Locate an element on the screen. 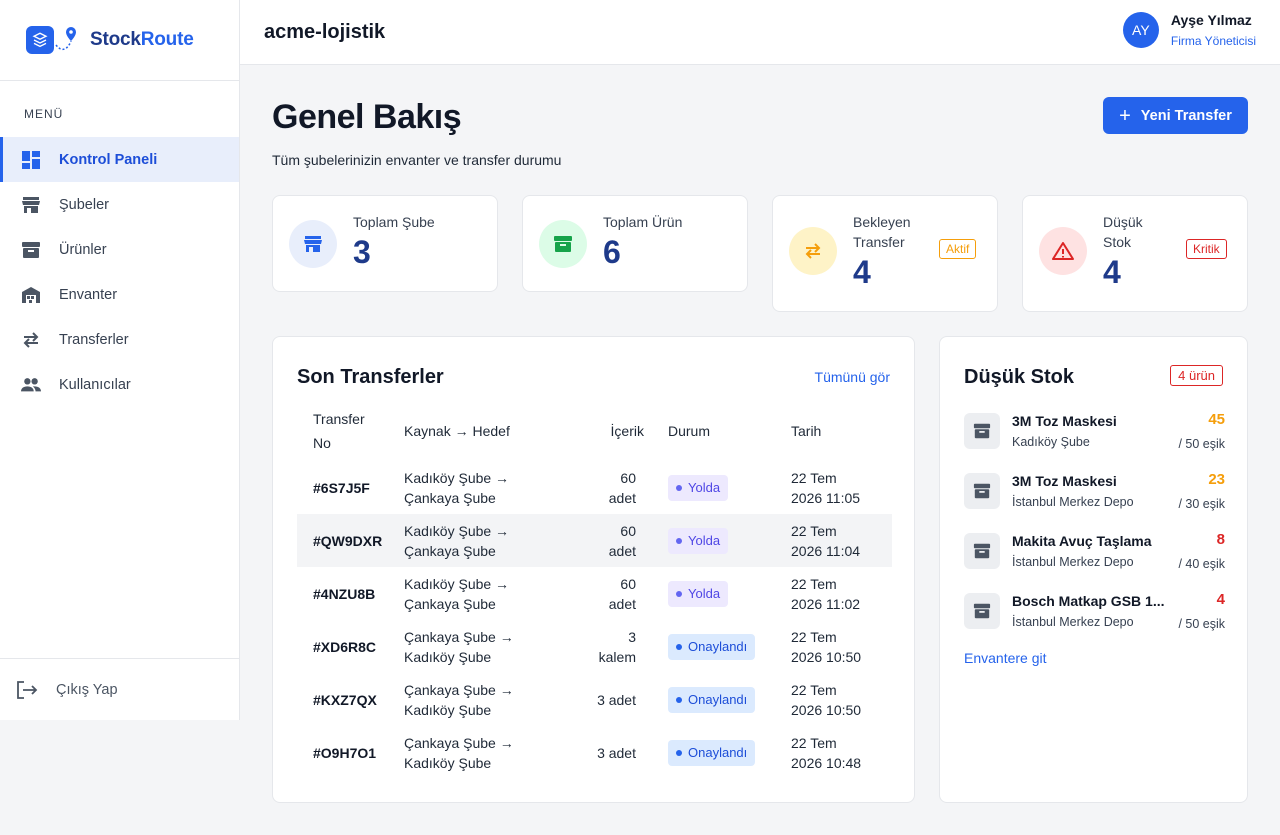 This screenshot has width=1280, height=835. new-transfer-button: + Yeni Transfer is located at coordinates (1175, 115).